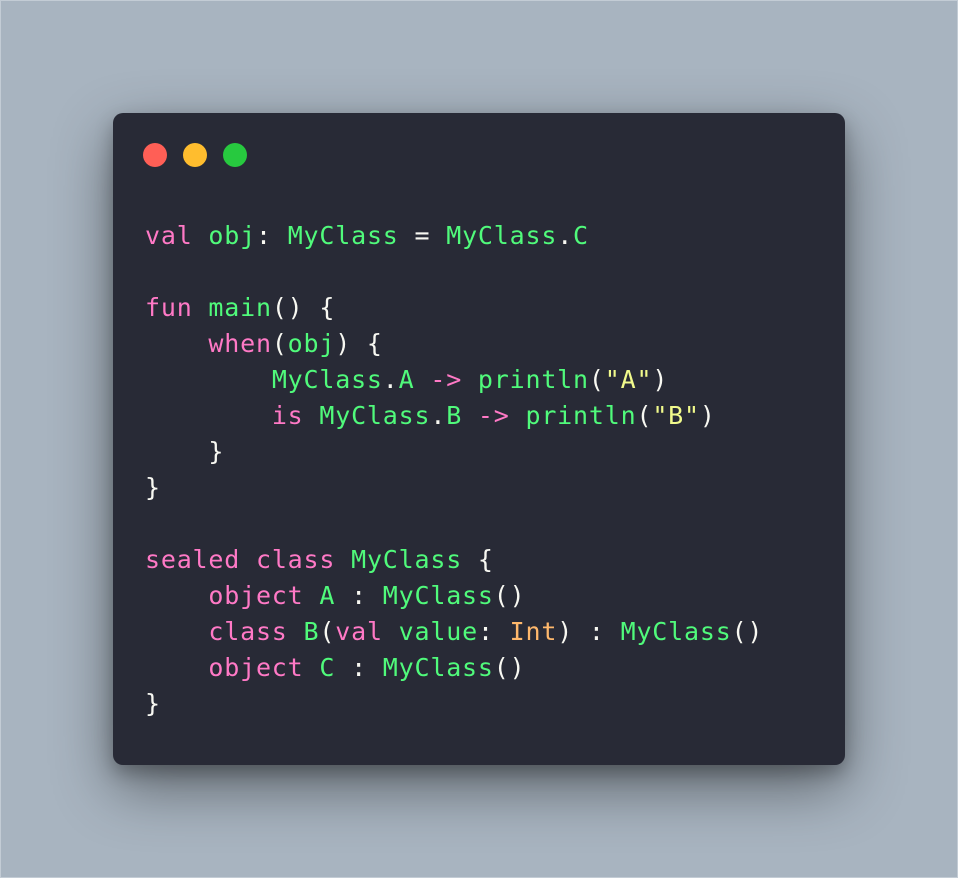 The height and width of the screenshot is (878, 958). Describe the element at coordinates (195, 155) in the screenshot. I see `minimize-button` at that location.